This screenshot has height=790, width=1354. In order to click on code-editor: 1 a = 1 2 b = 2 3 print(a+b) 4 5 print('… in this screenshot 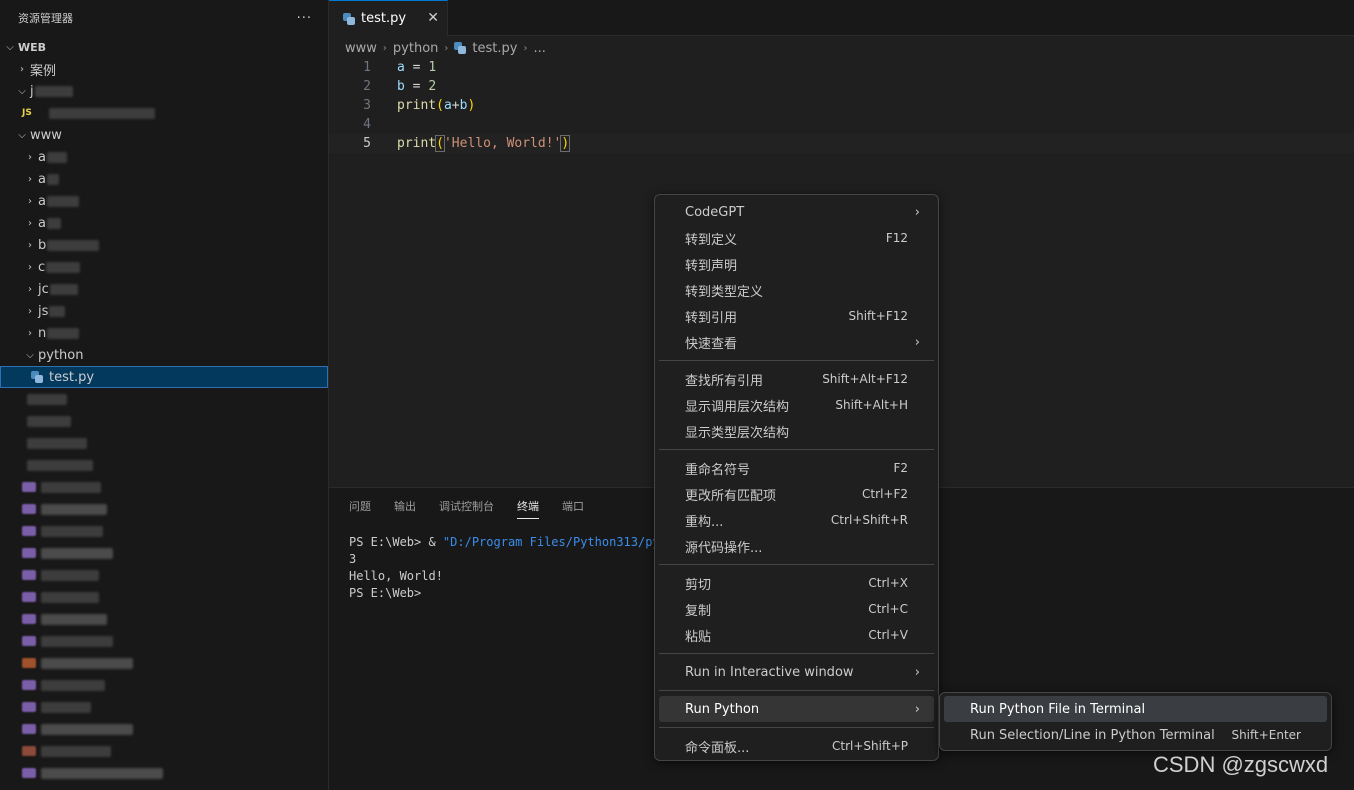, I will do `click(841, 105)`.